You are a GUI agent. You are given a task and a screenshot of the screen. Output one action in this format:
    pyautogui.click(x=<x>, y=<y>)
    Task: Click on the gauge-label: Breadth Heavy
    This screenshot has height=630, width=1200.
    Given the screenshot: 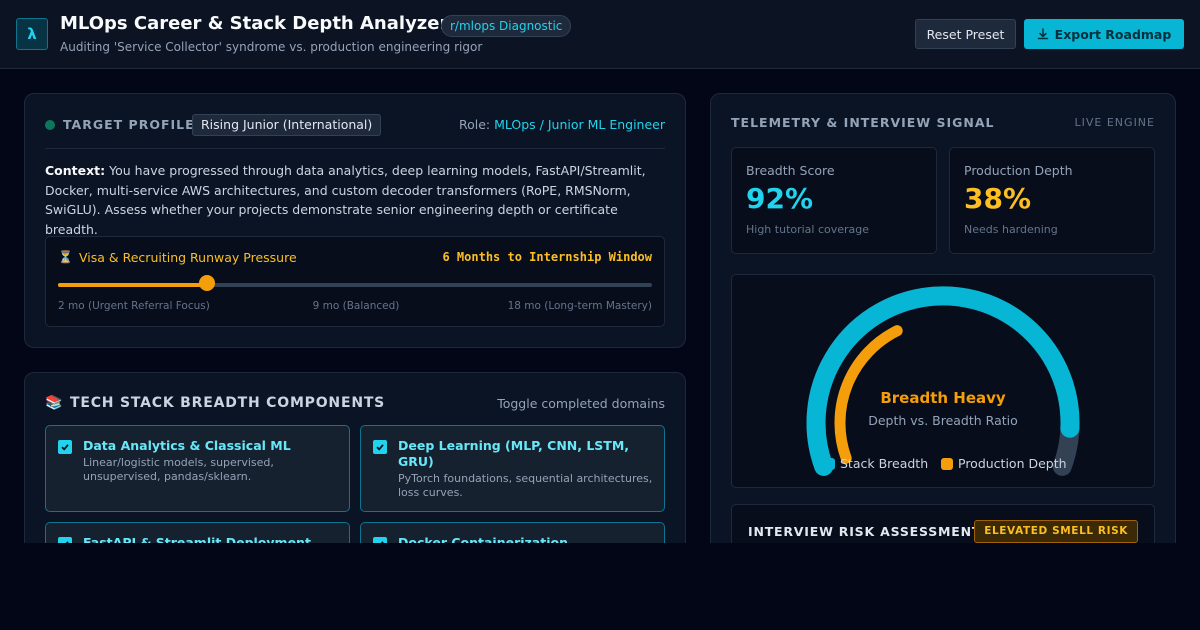 What is the action you would take?
    pyautogui.click(x=943, y=398)
    